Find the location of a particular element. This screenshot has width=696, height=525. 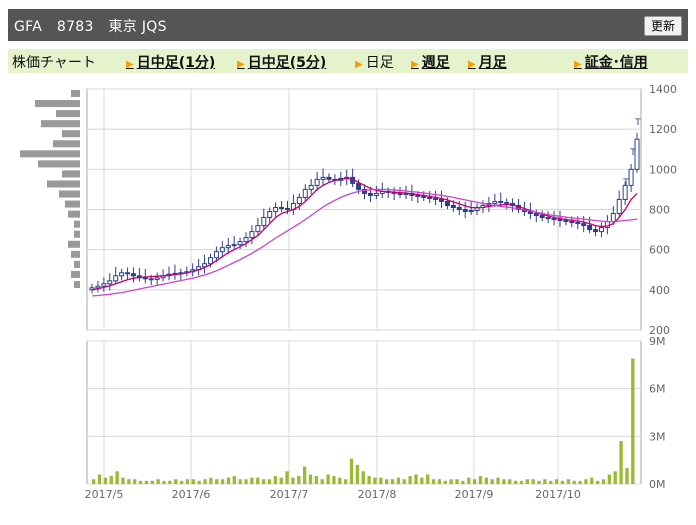

price-y-tick-label: 1000 is located at coordinates (663, 169).